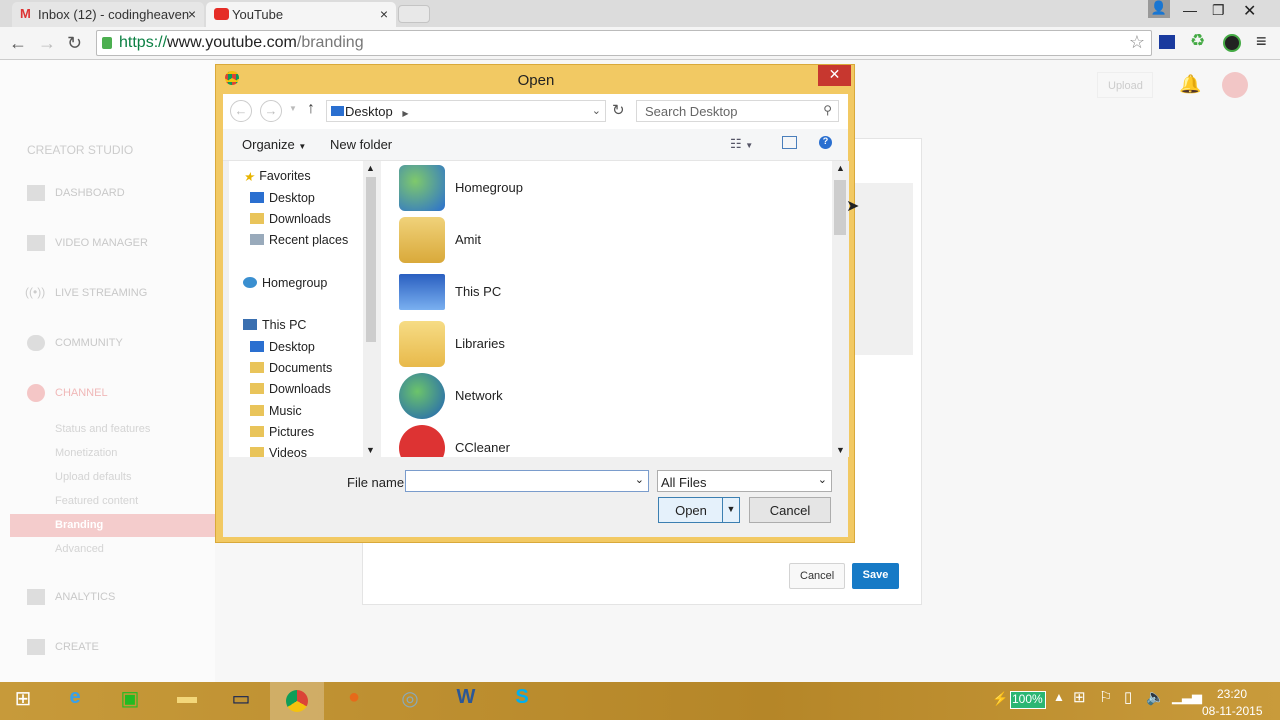 The width and height of the screenshot is (1280, 720). Describe the element at coordinates (285, 283) in the screenshot. I see `nav-homegroup: Homegroup` at that location.